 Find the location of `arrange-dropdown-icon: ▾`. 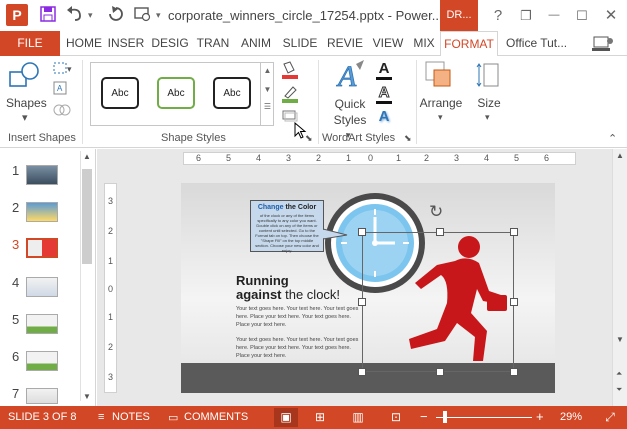

arrange-dropdown-icon: ▾ is located at coordinates (440, 117).